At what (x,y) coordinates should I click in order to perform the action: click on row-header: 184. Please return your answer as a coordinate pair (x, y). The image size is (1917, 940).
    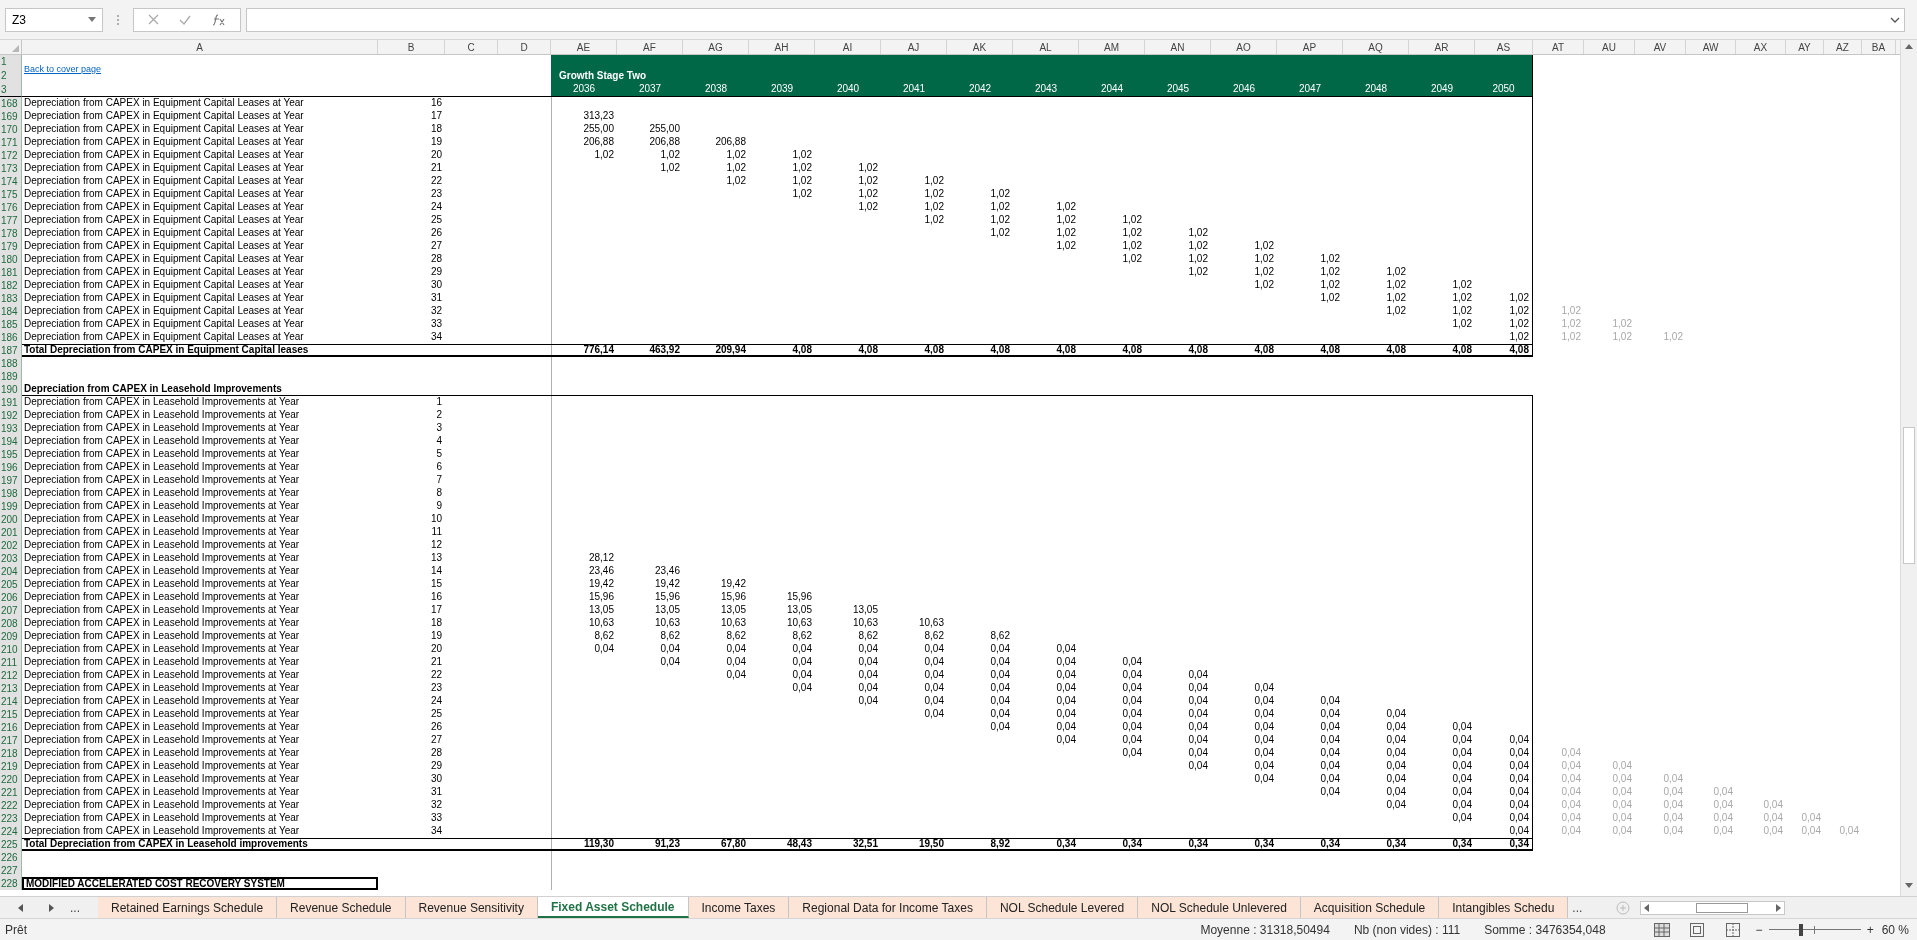
    Looking at the image, I should click on (11, 311).